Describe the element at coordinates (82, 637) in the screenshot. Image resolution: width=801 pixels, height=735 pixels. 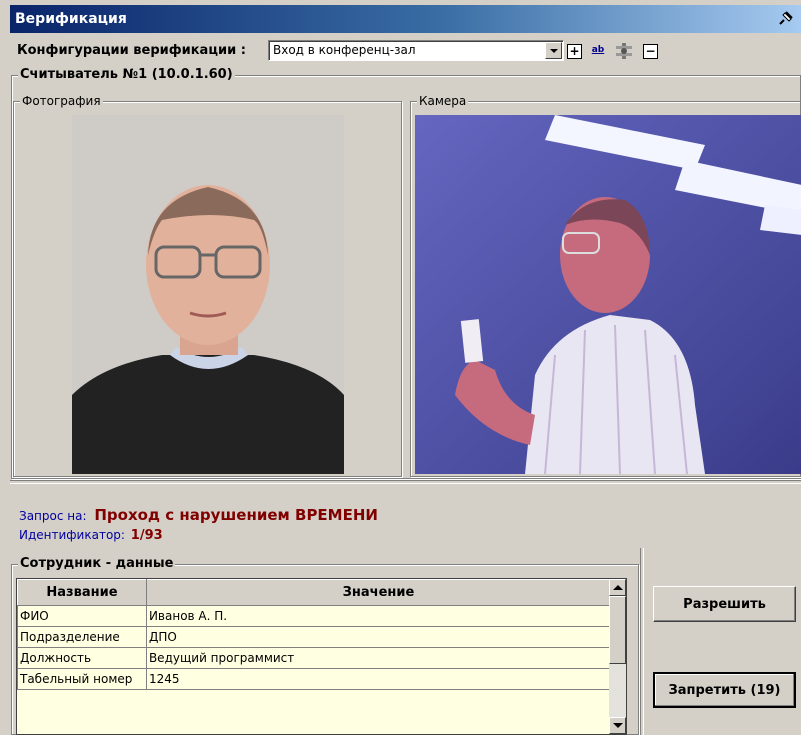
I see `row-name: Подразделение` at that location.